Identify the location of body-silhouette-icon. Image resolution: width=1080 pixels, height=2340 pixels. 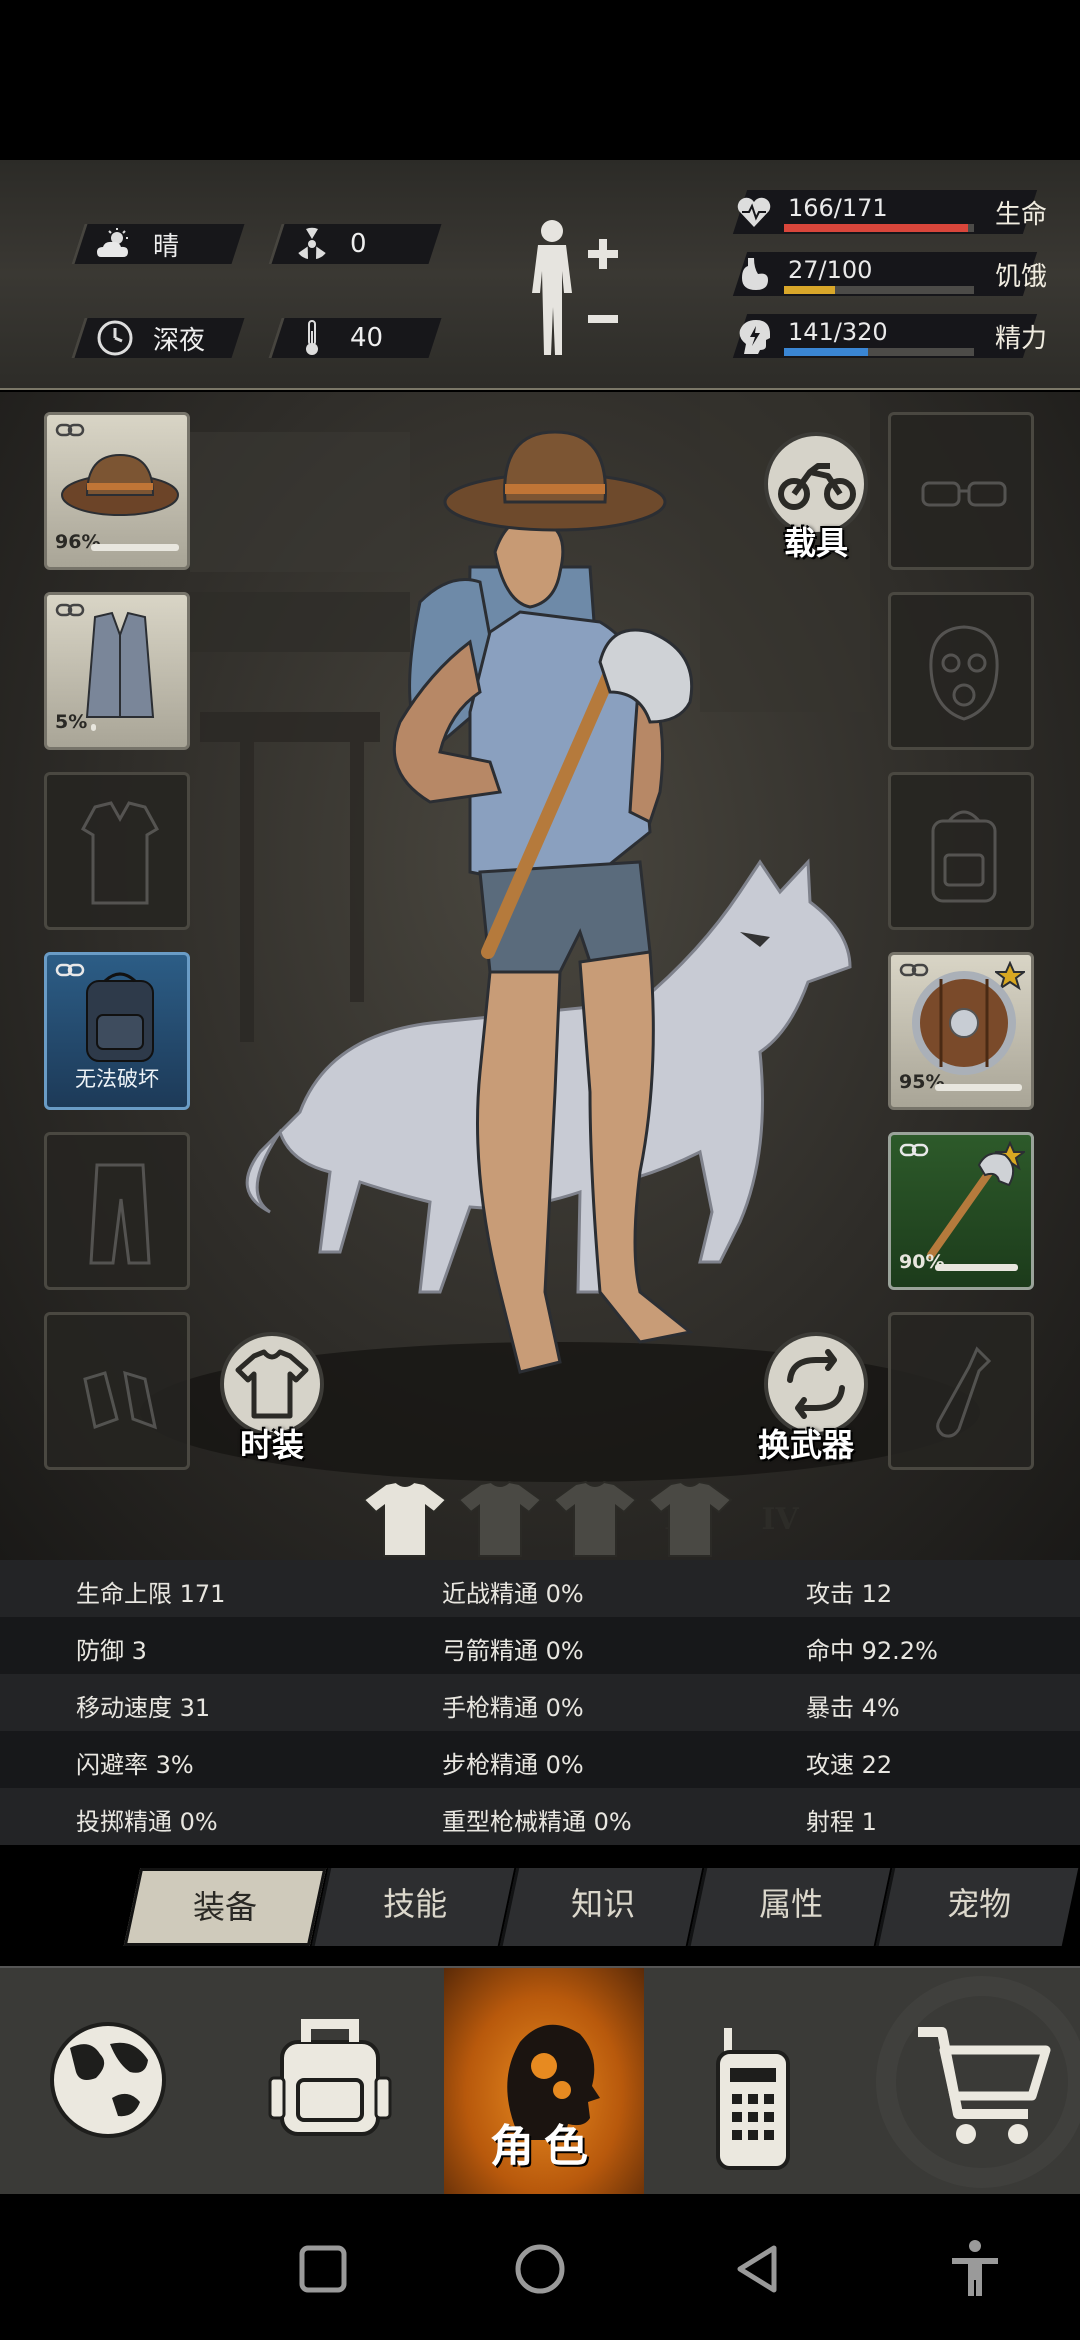
(575, 287).